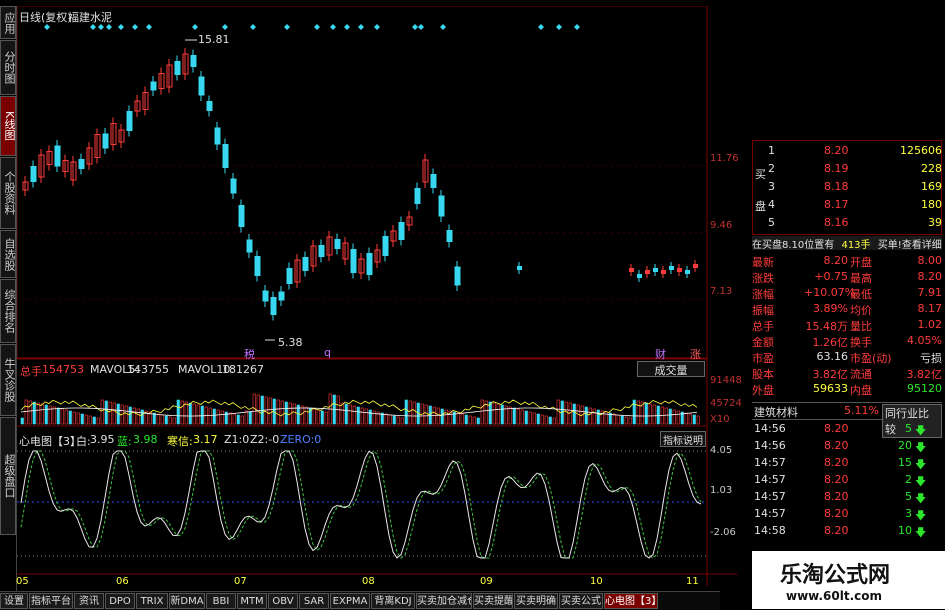 The image size is (945, 610). What do you see at coordinates (214, 39) in the screenshot?
I see `high-price-label: 15.81` at bounding box center [214, 39].